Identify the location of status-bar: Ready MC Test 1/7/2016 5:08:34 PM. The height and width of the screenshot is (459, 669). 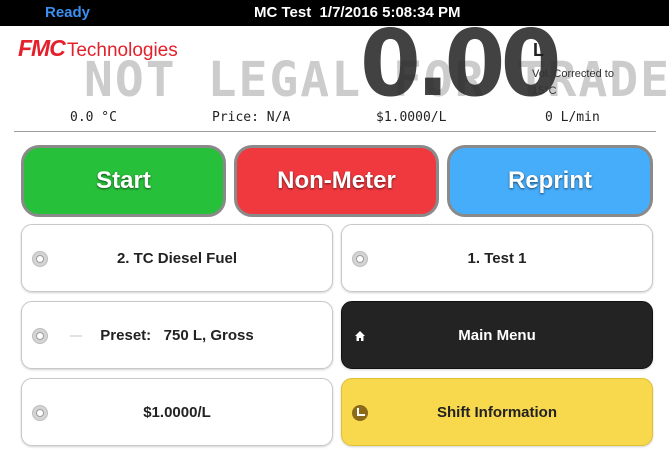
(334, 13).